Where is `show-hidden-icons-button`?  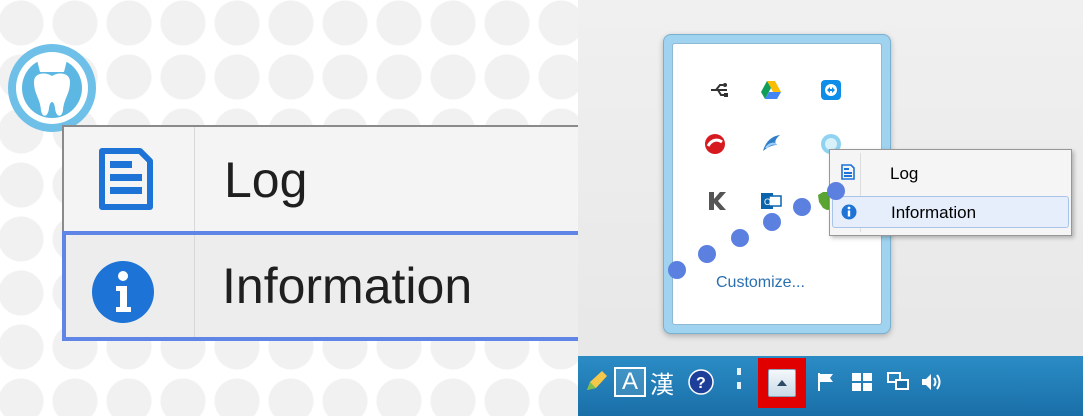 show-hidden-icons-button is located at coordinates (782, 383).